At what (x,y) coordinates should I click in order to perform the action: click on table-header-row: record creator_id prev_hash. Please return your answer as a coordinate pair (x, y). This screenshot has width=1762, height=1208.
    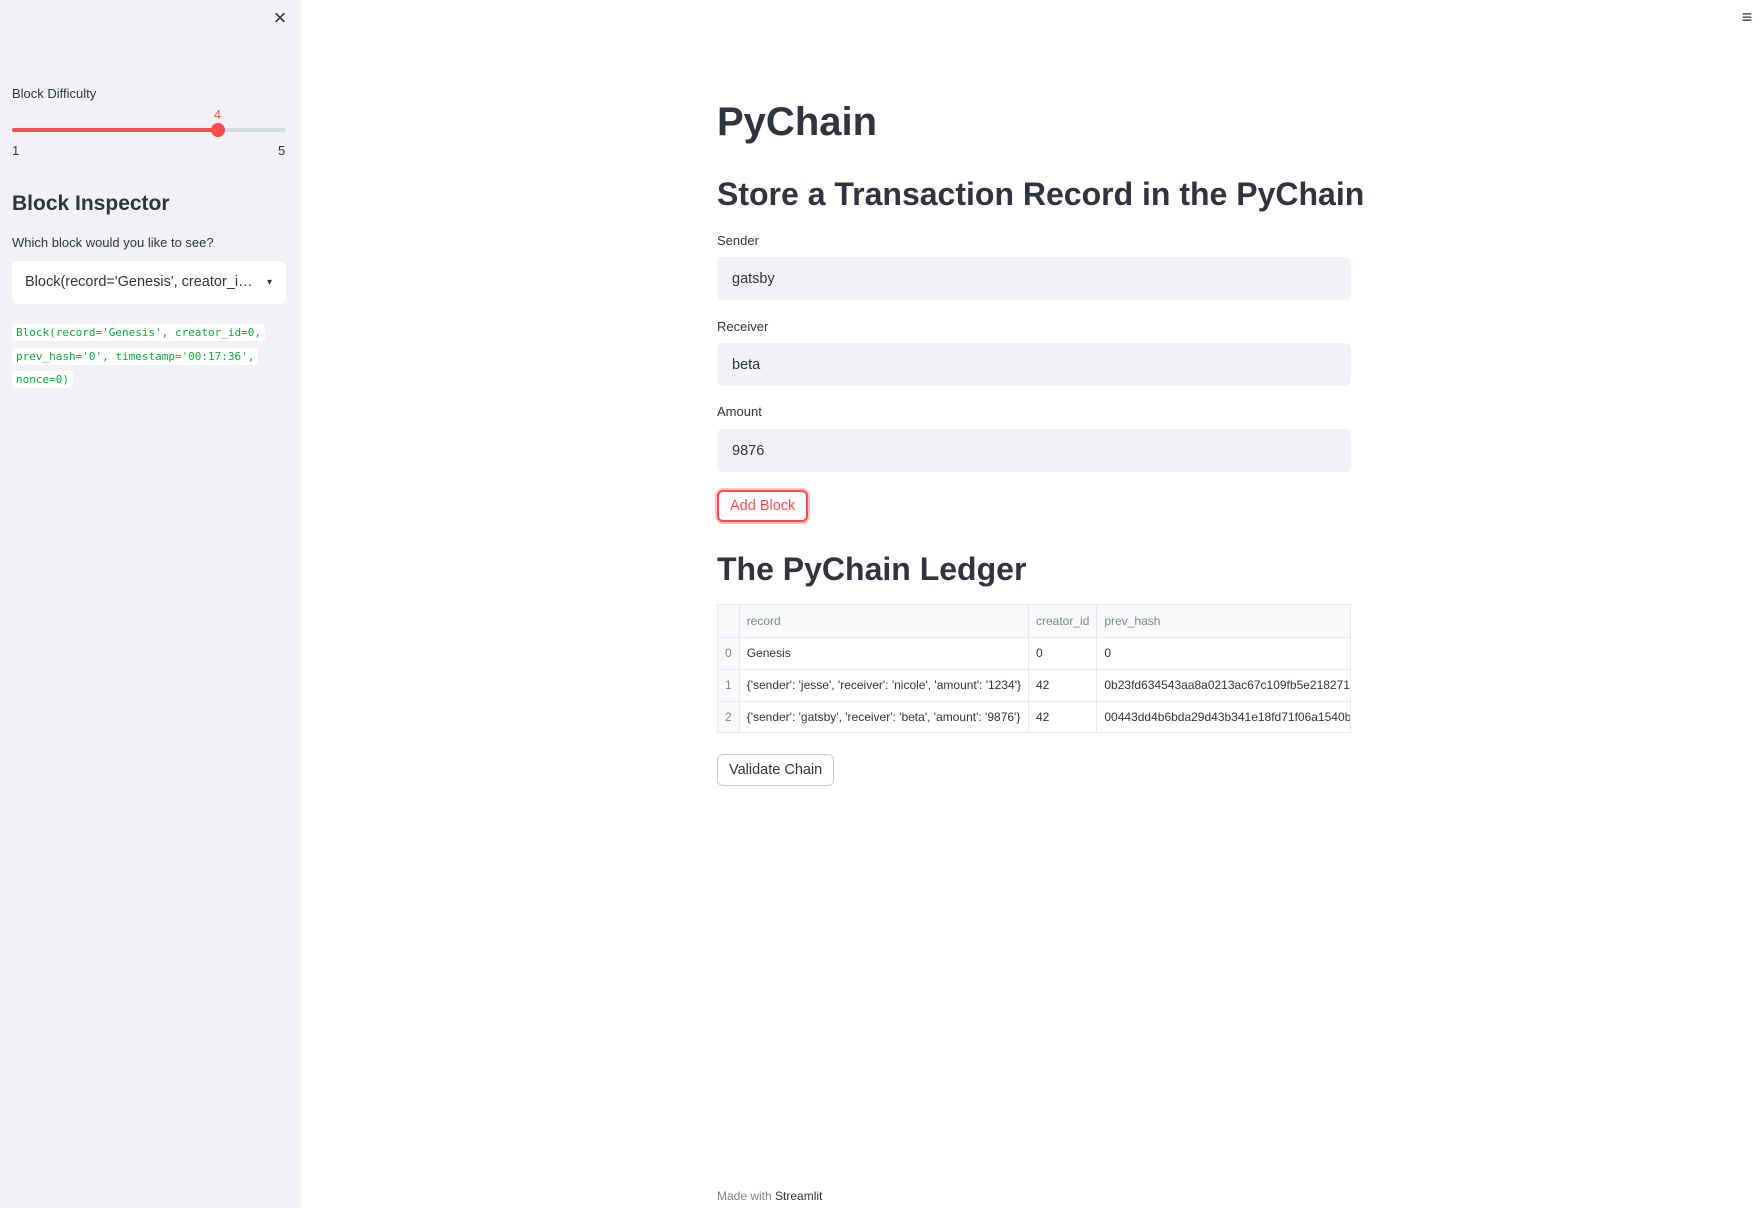
    Looking at the image, I should click on (1034, 621).